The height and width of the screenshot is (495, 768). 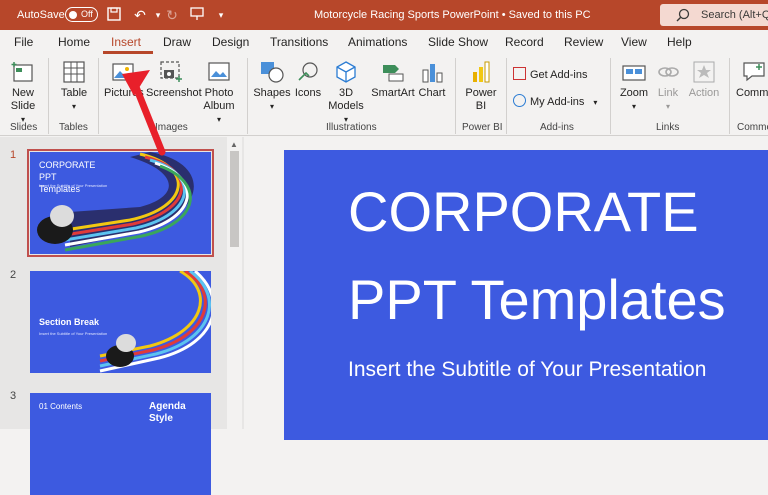 What do you see at coordinates (234, 144) in the screenshot?
I see `scroll-up-icon: ▲` at bounding box center [234, 144].